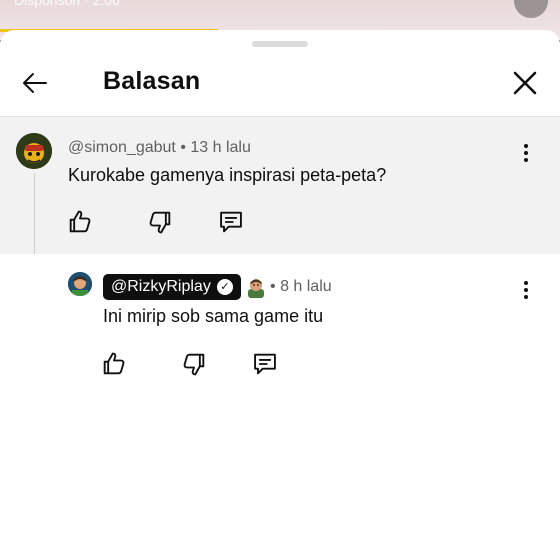 The height and width of the screenshot is (560, 560). What do you see at coordinates (152, 81) in the screenshot?
I see `page-title: Balasan` at bounding box center [152, 81].